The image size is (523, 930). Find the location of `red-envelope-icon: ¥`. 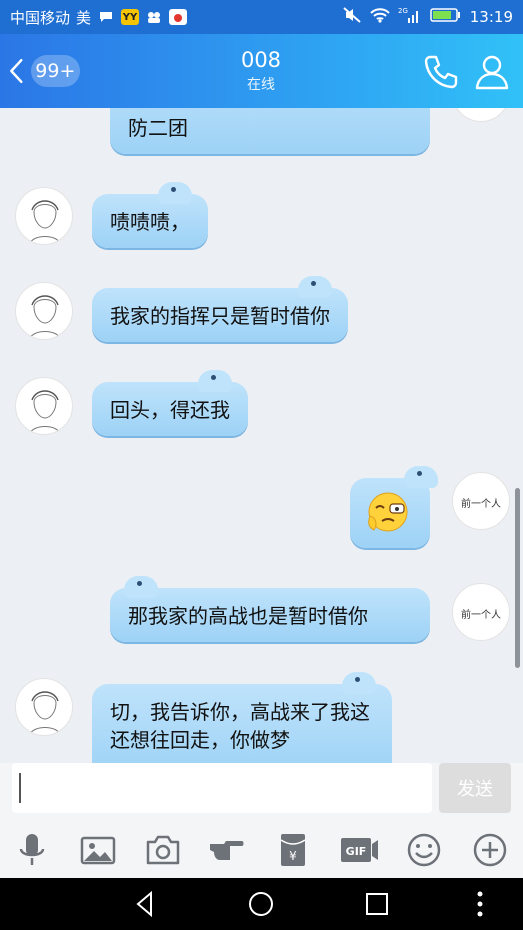

red-envelope-icon: ¥ is located at coordinates (293, 850).